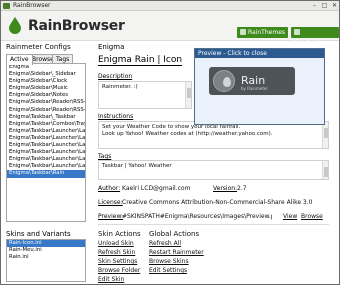 The width and height of the screenshot is (340, 285). I want to click on widget-sub: by Rainmeter, so click(254, 88).